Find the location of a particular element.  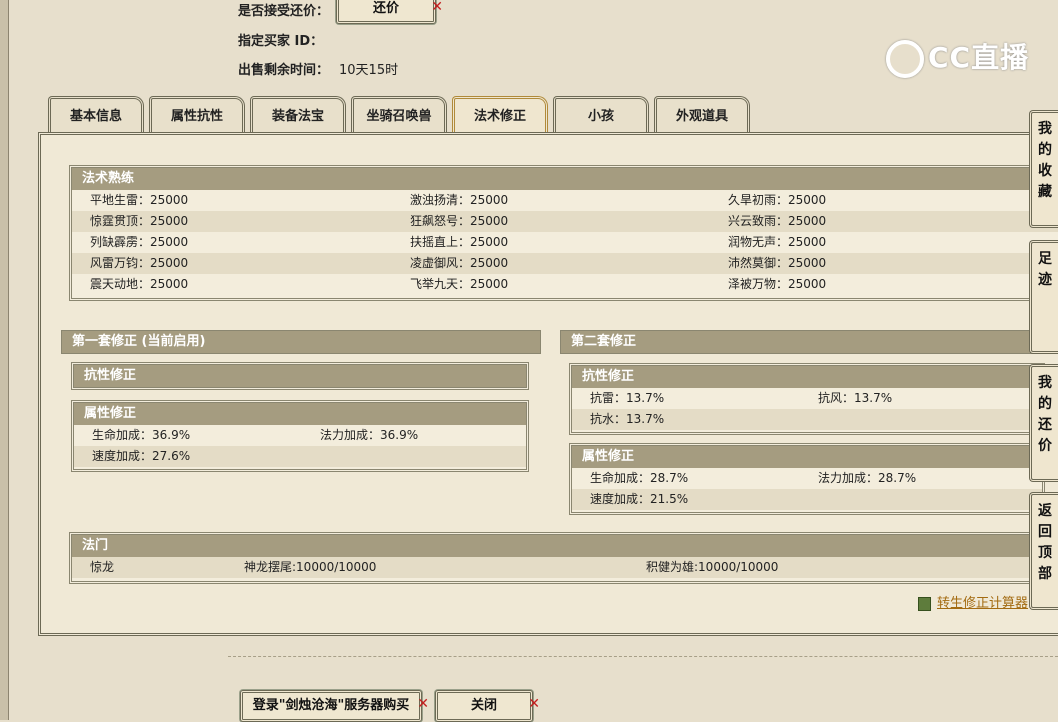

counter-offer-button: 还价 ✕ is located at coordinates (389, 12).